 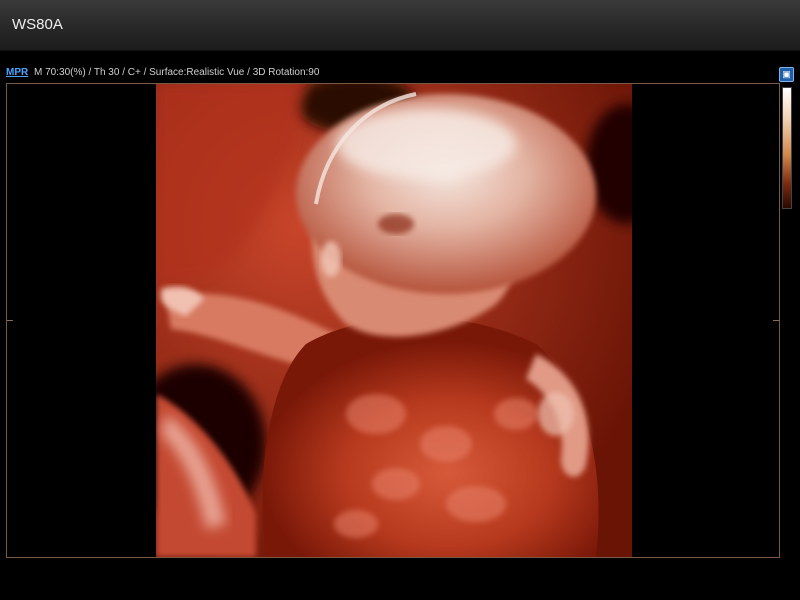 I want to click on layout-icon: ▣, so click(x=786, y=74).